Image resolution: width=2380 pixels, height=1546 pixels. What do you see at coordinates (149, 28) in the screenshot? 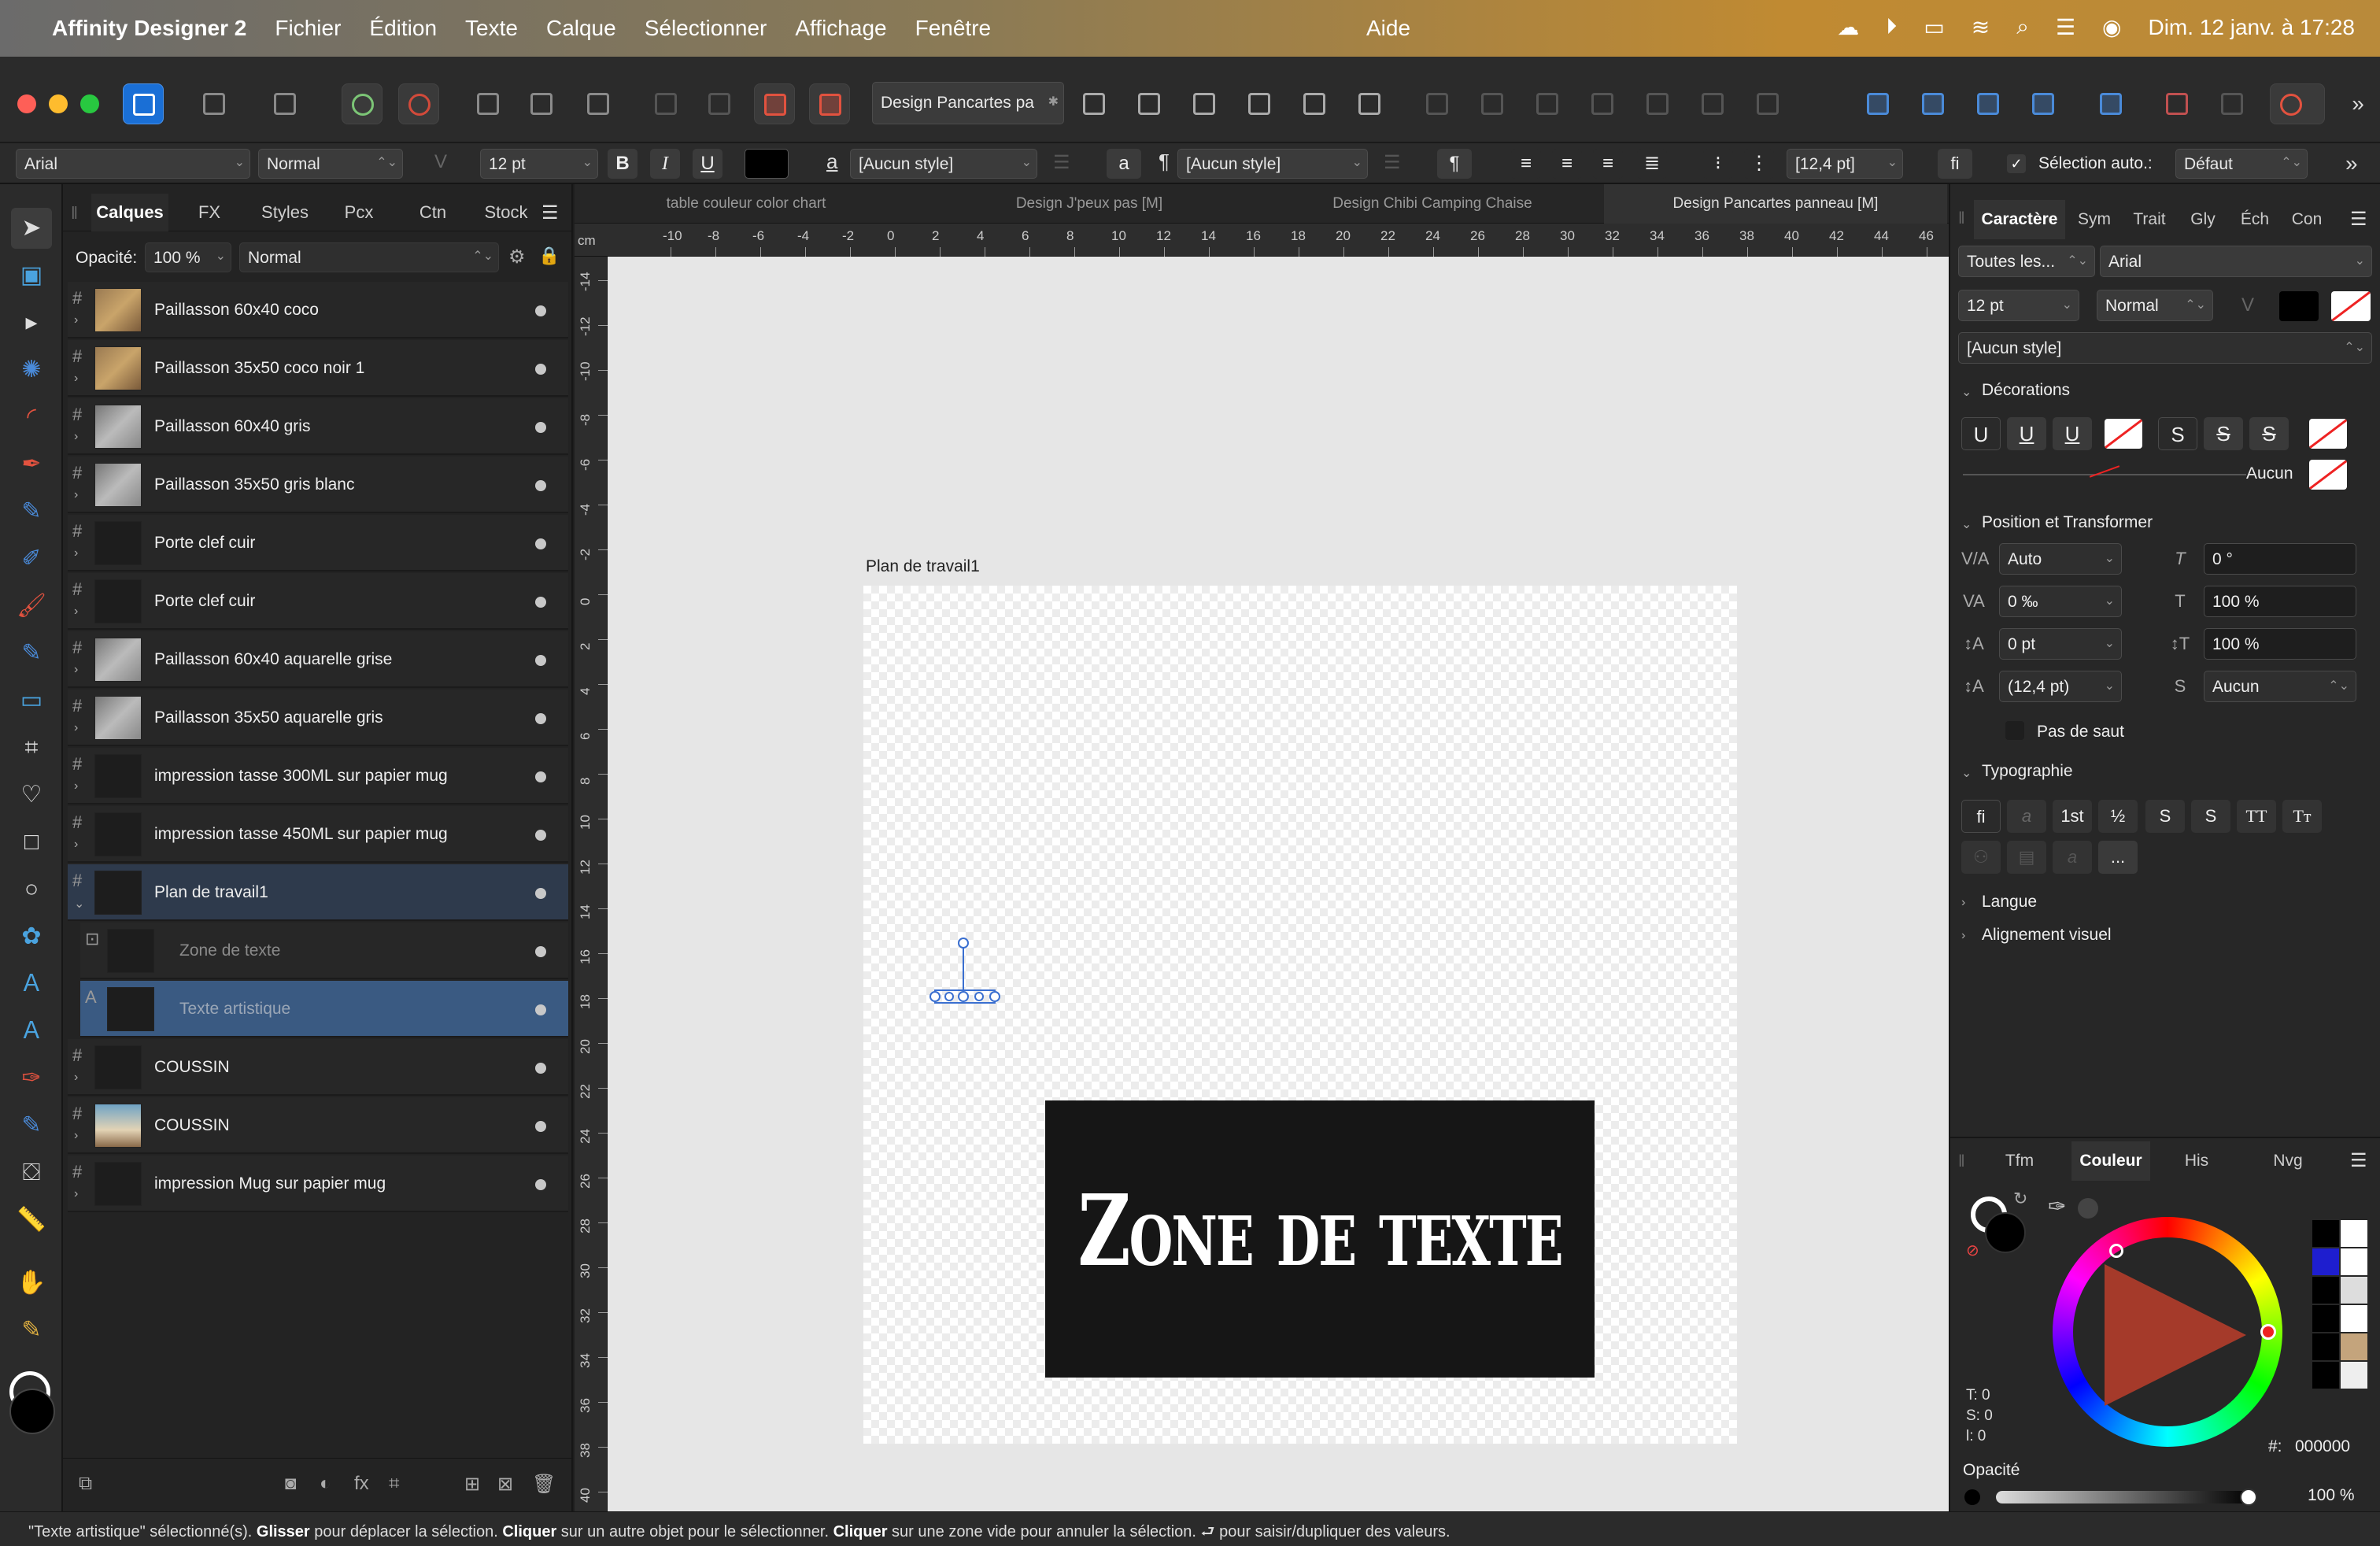
I see `app-name-menu: Affinity Designer 2` at bounding box center [149, 28].